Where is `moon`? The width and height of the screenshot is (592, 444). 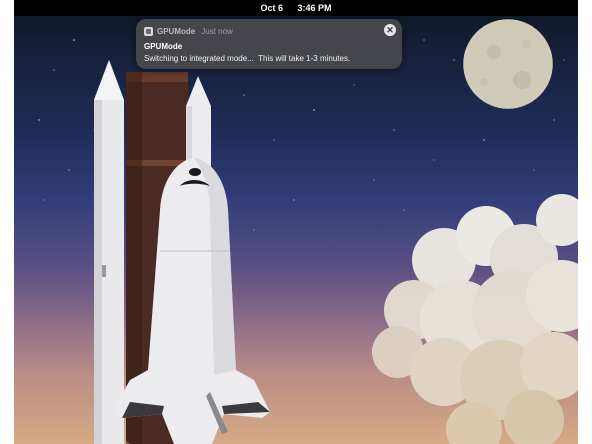
moon is located at coordinates (508, 64).